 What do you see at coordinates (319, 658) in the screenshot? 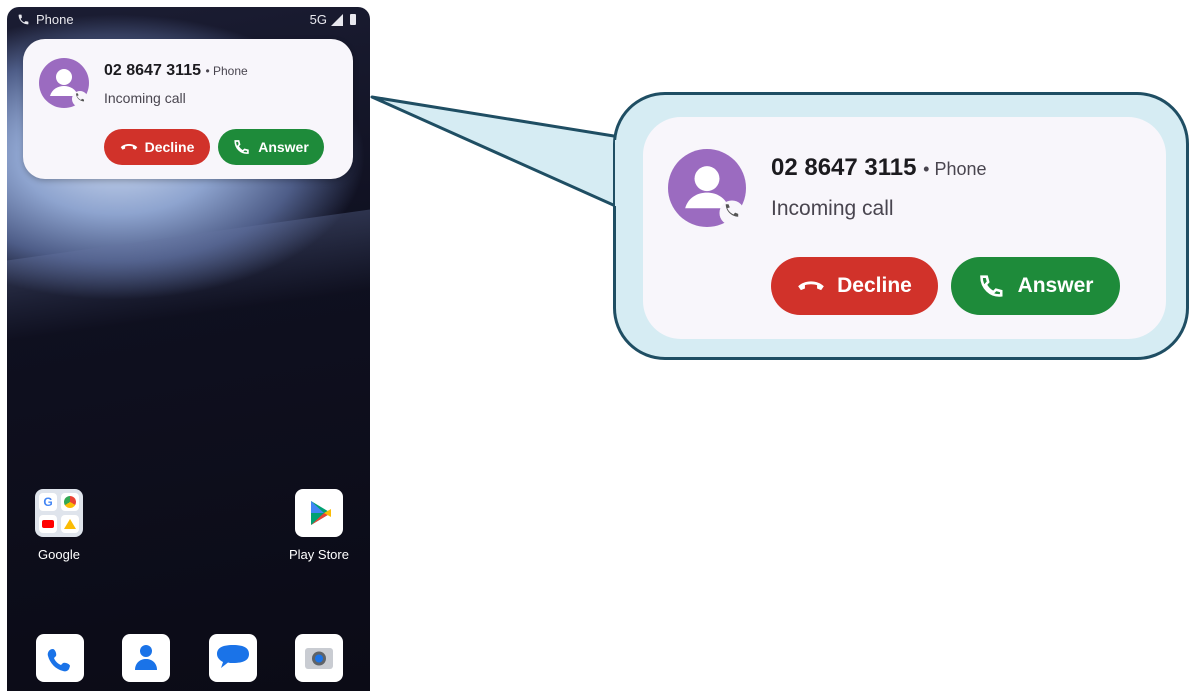
I see `camera-app-icon` at bounding box center [319, 658].